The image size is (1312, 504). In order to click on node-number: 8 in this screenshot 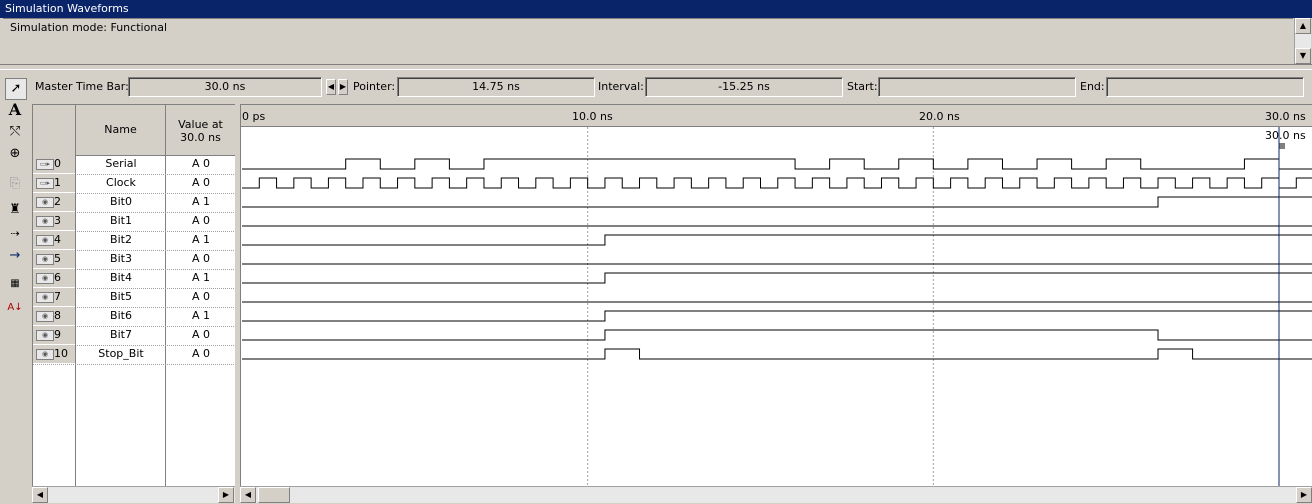, I will do `click(57, 315)`.